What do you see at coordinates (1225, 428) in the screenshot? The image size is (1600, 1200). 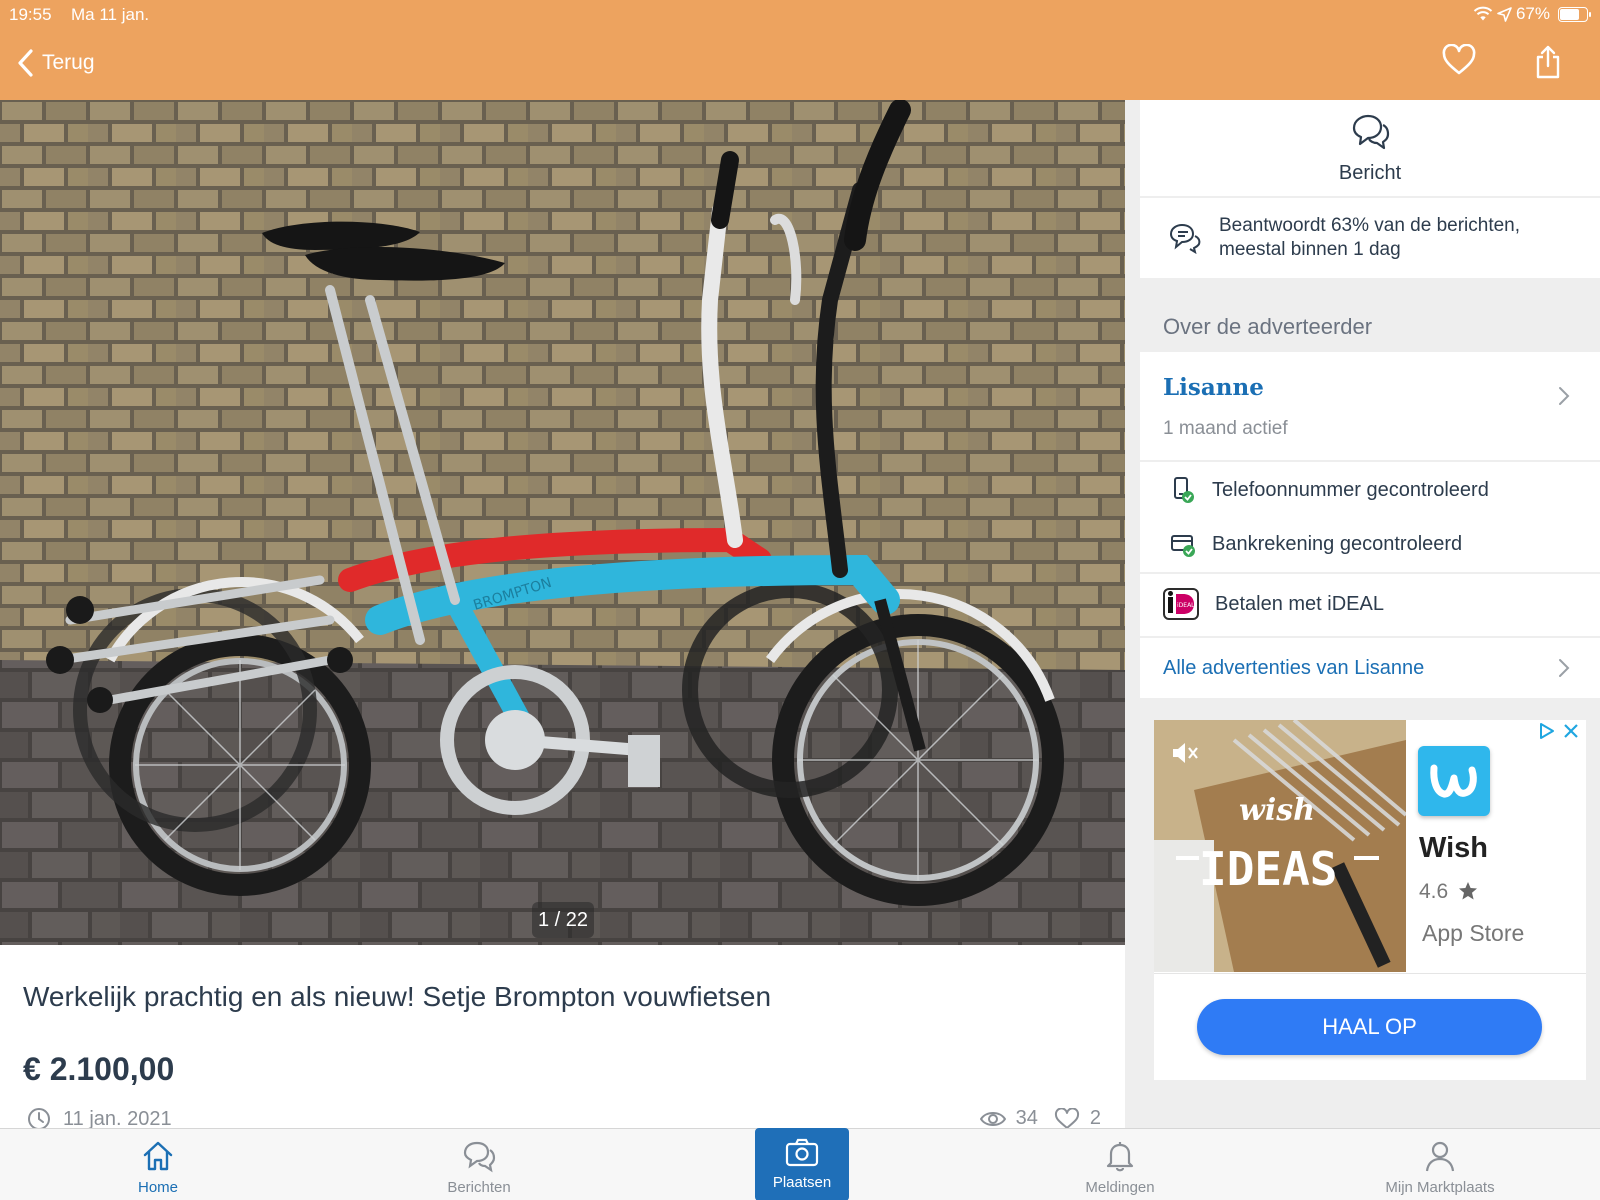 I see `advertiser-active: 1 maand actief` at bounding box center [1225, 428].